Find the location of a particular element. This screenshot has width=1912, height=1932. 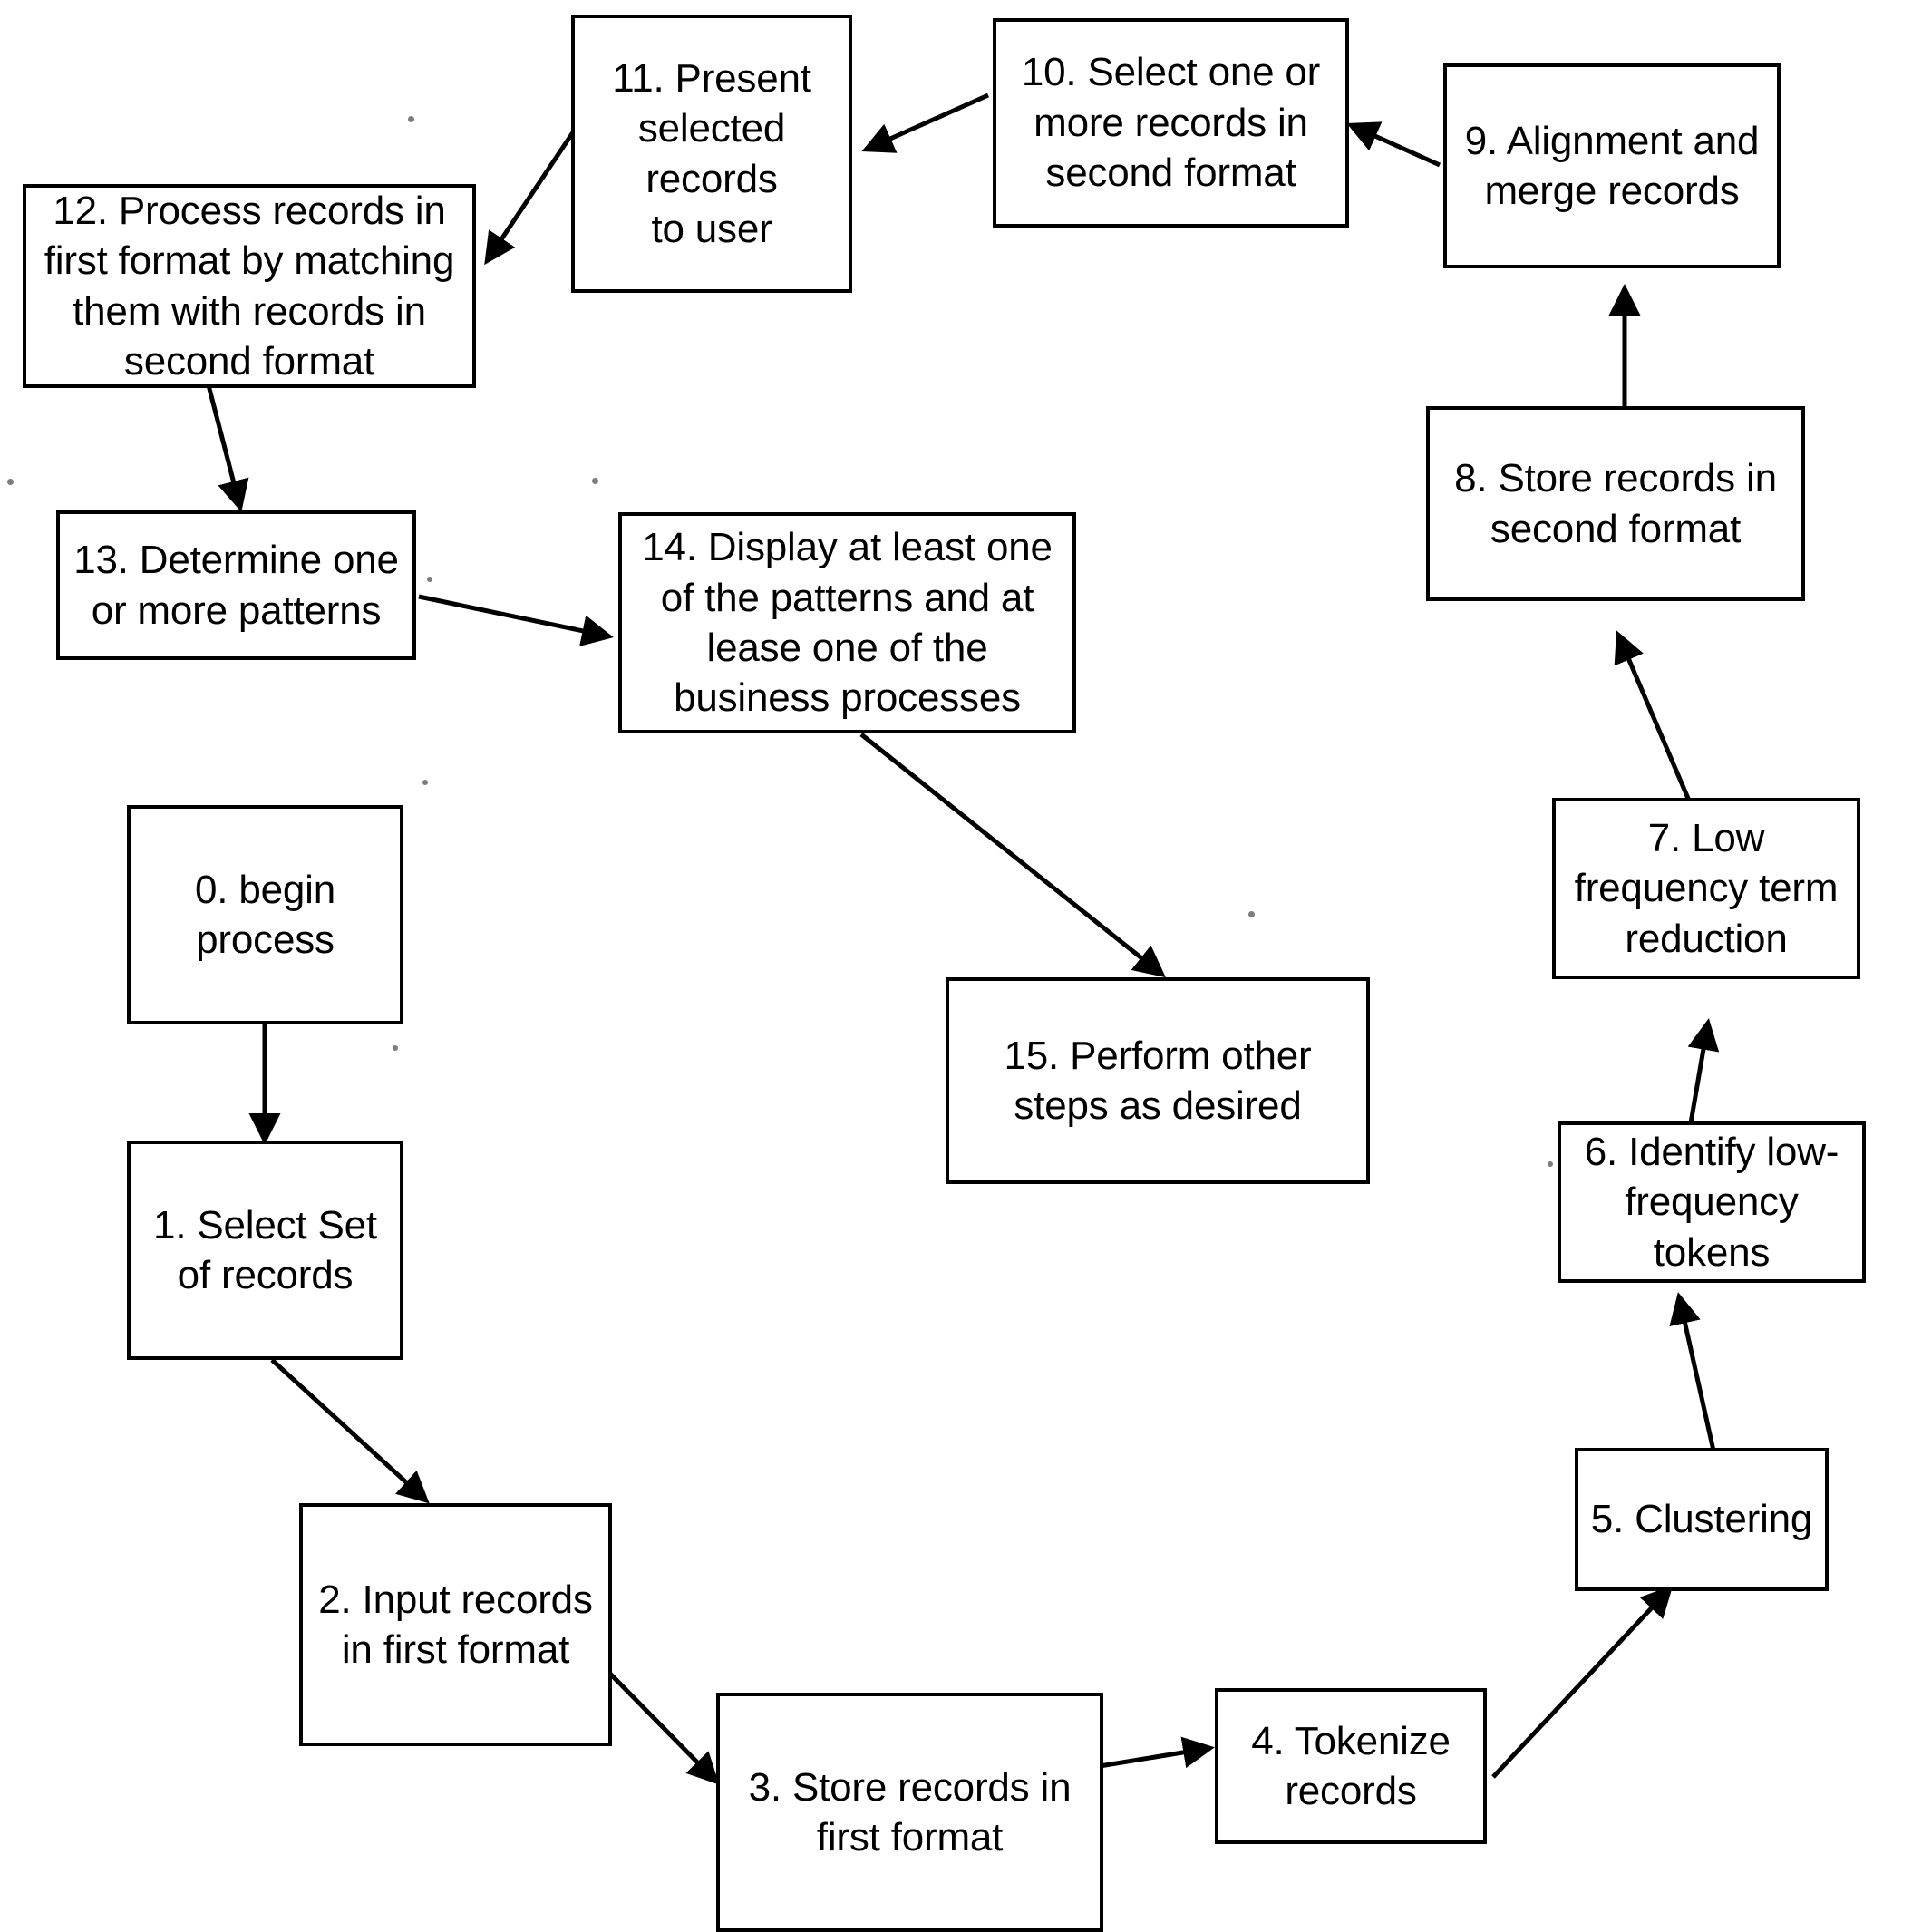

node-9-alignment-and-merge-records: 9. Alignment and merge records is located at coordinates (1612, 165).